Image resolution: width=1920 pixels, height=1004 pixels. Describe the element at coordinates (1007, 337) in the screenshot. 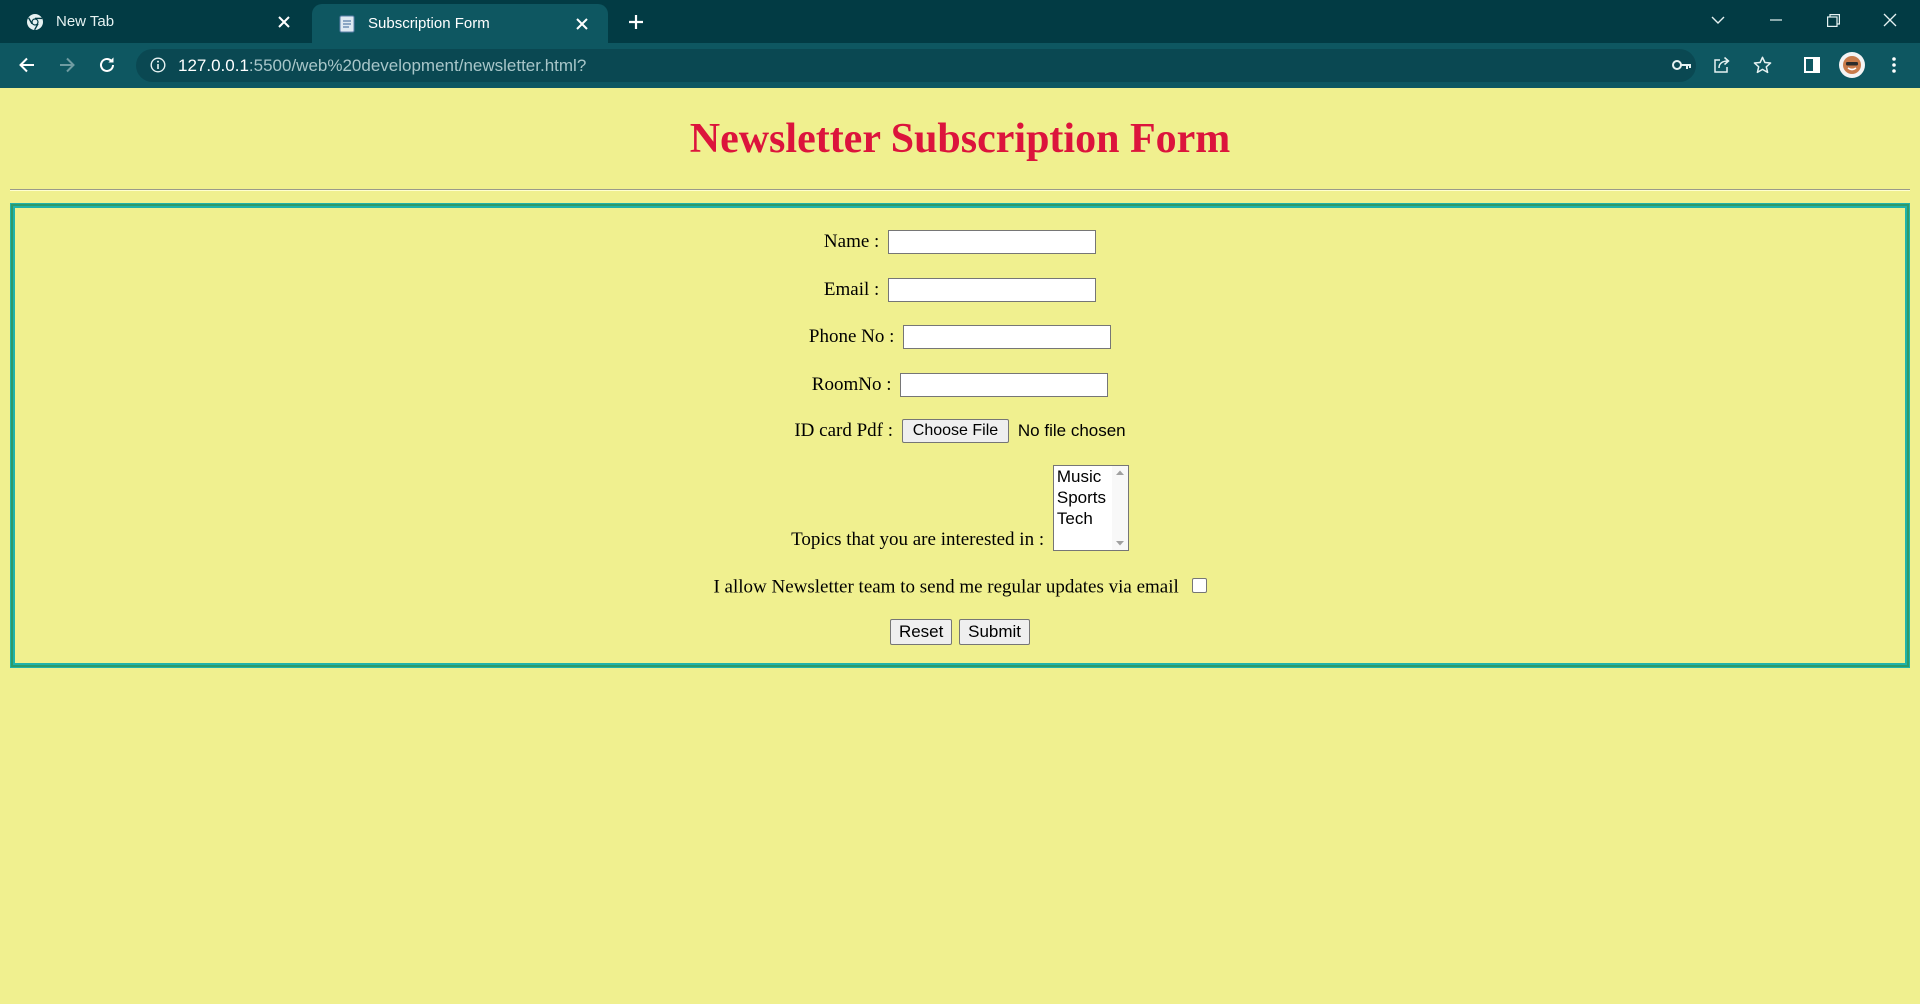

I see `phone-input` at that location.